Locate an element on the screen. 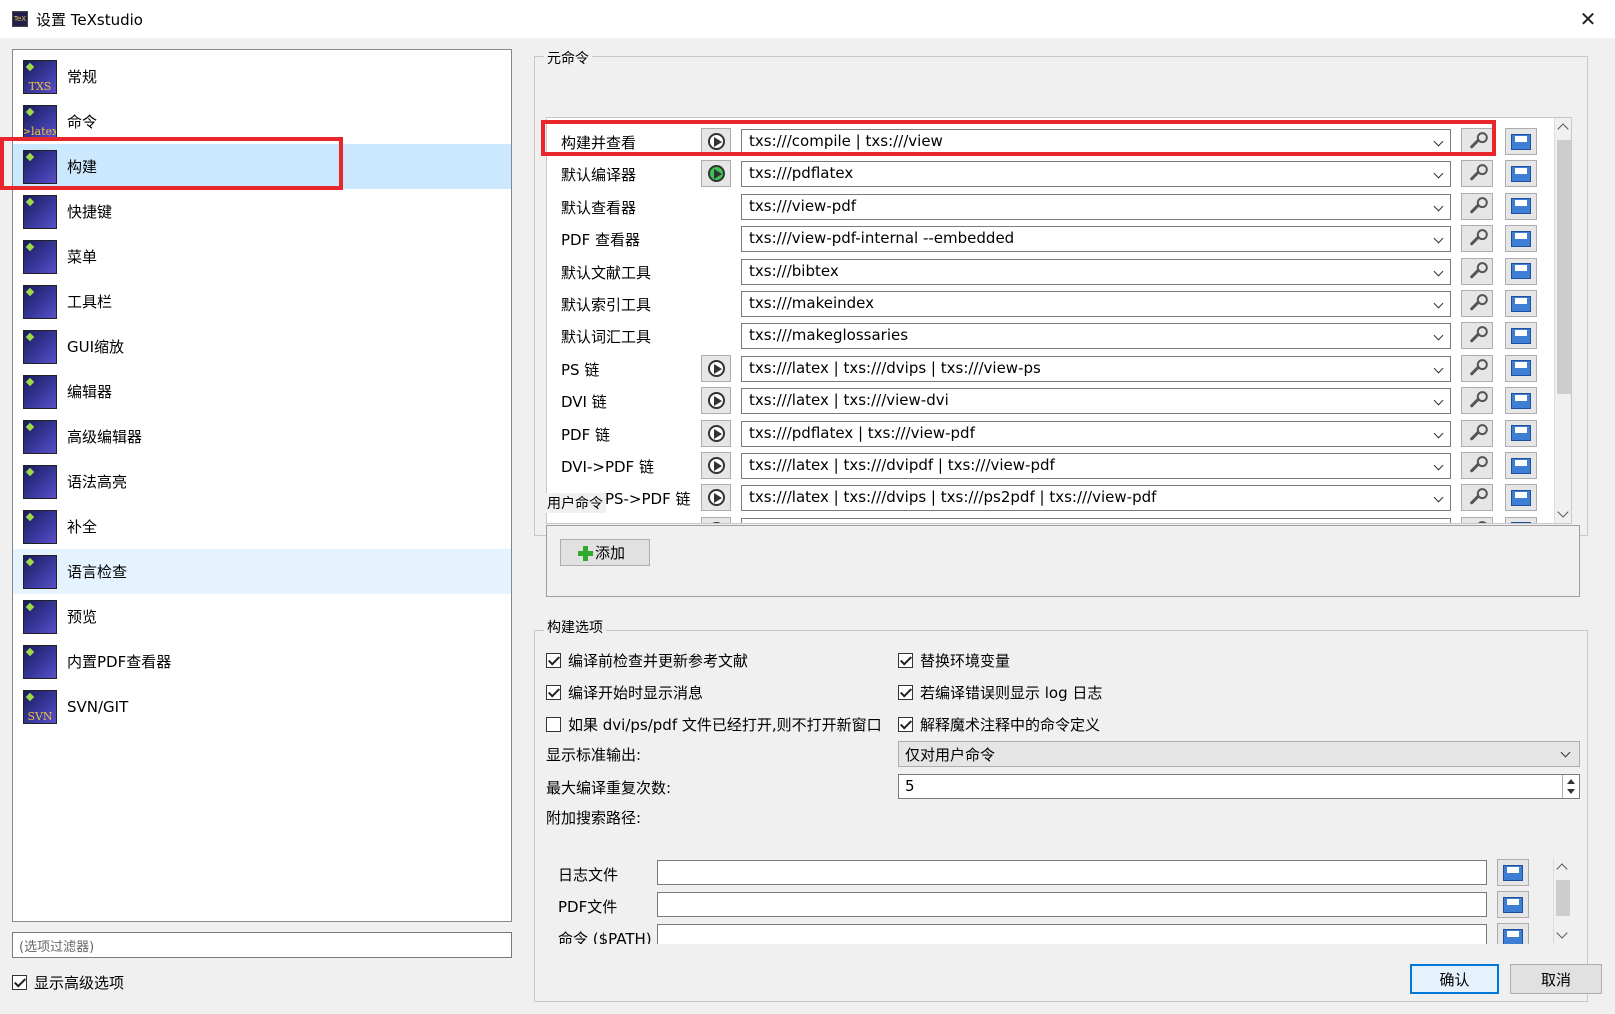 The image size is (1615, 1014). meta-command-combo: txs:///view-pdf-internal --embedded is located at coordinates (1096, 239).